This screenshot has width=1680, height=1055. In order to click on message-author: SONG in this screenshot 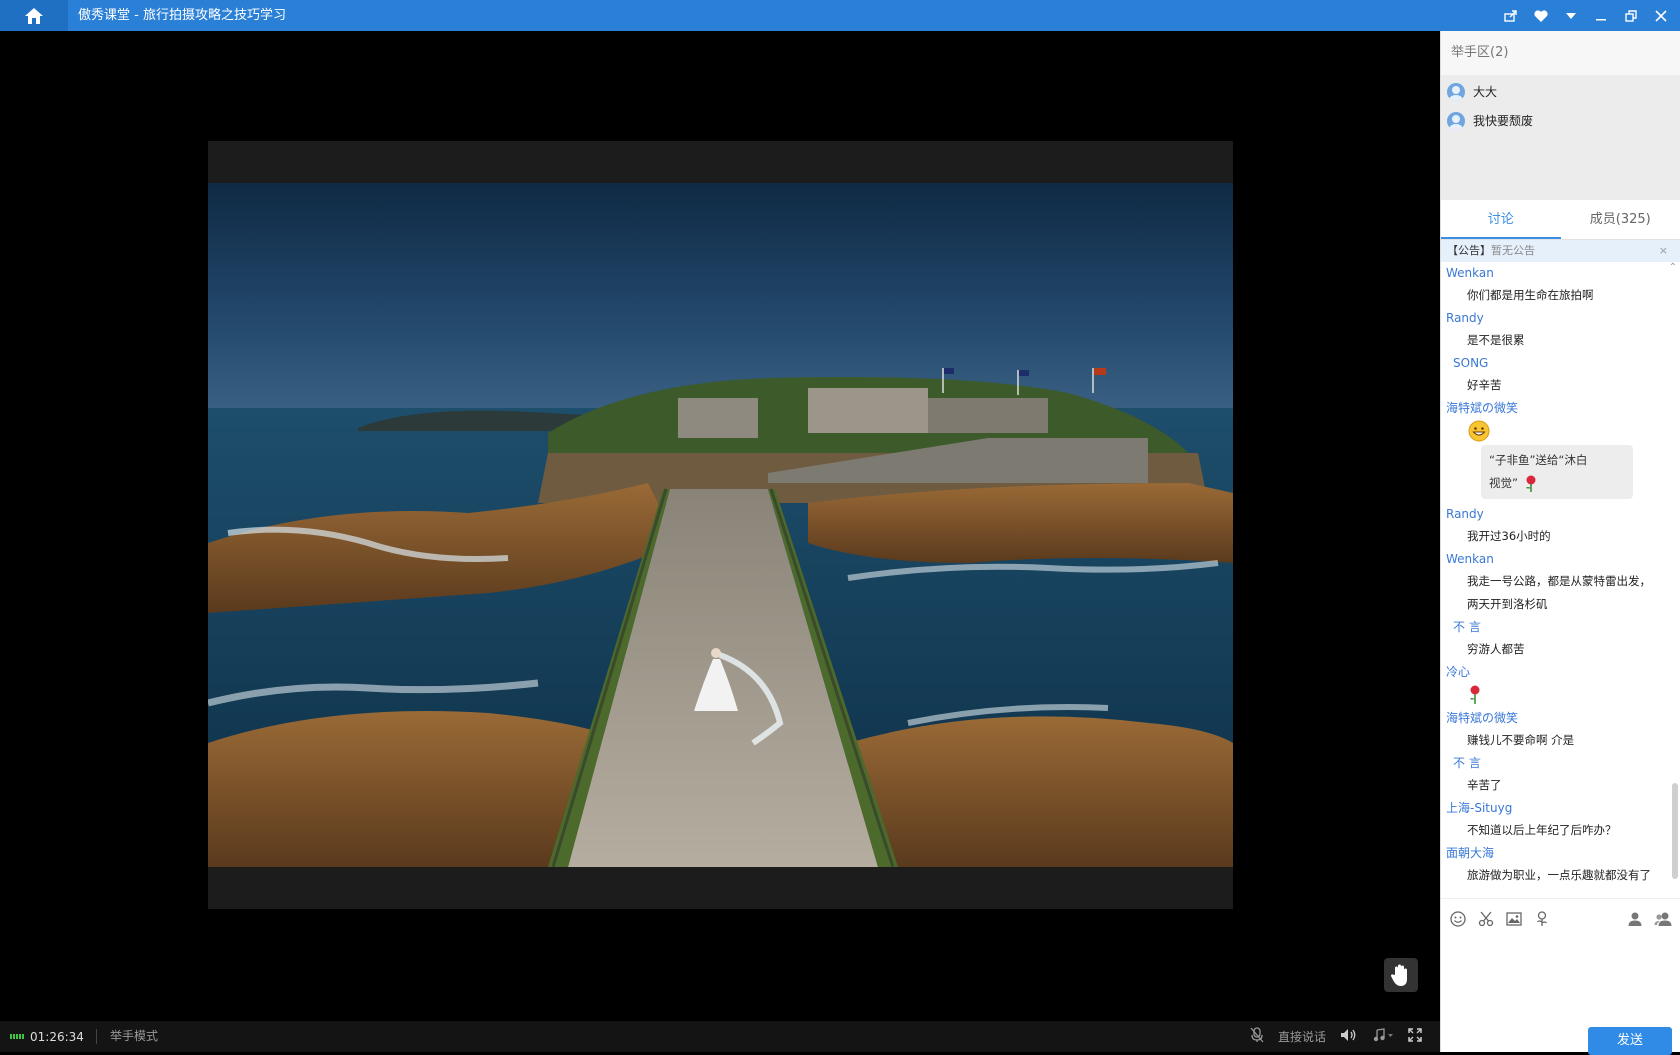, I will do `click(1561, 363)`.